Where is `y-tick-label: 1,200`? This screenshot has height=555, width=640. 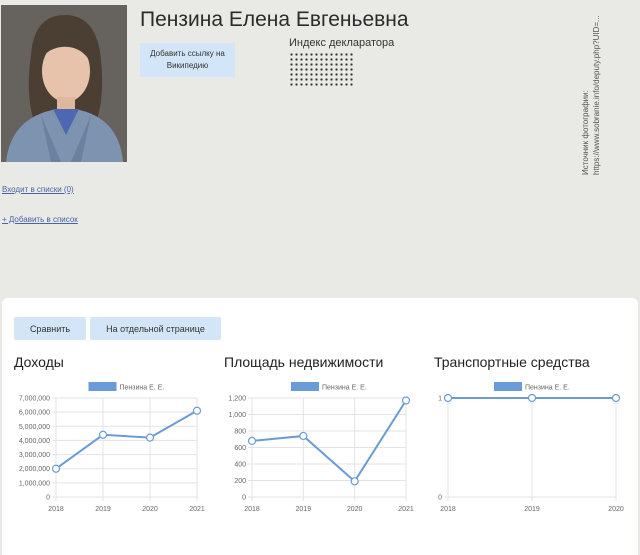 y-tick-label: 1,200 is located at coordinates (237, 399).